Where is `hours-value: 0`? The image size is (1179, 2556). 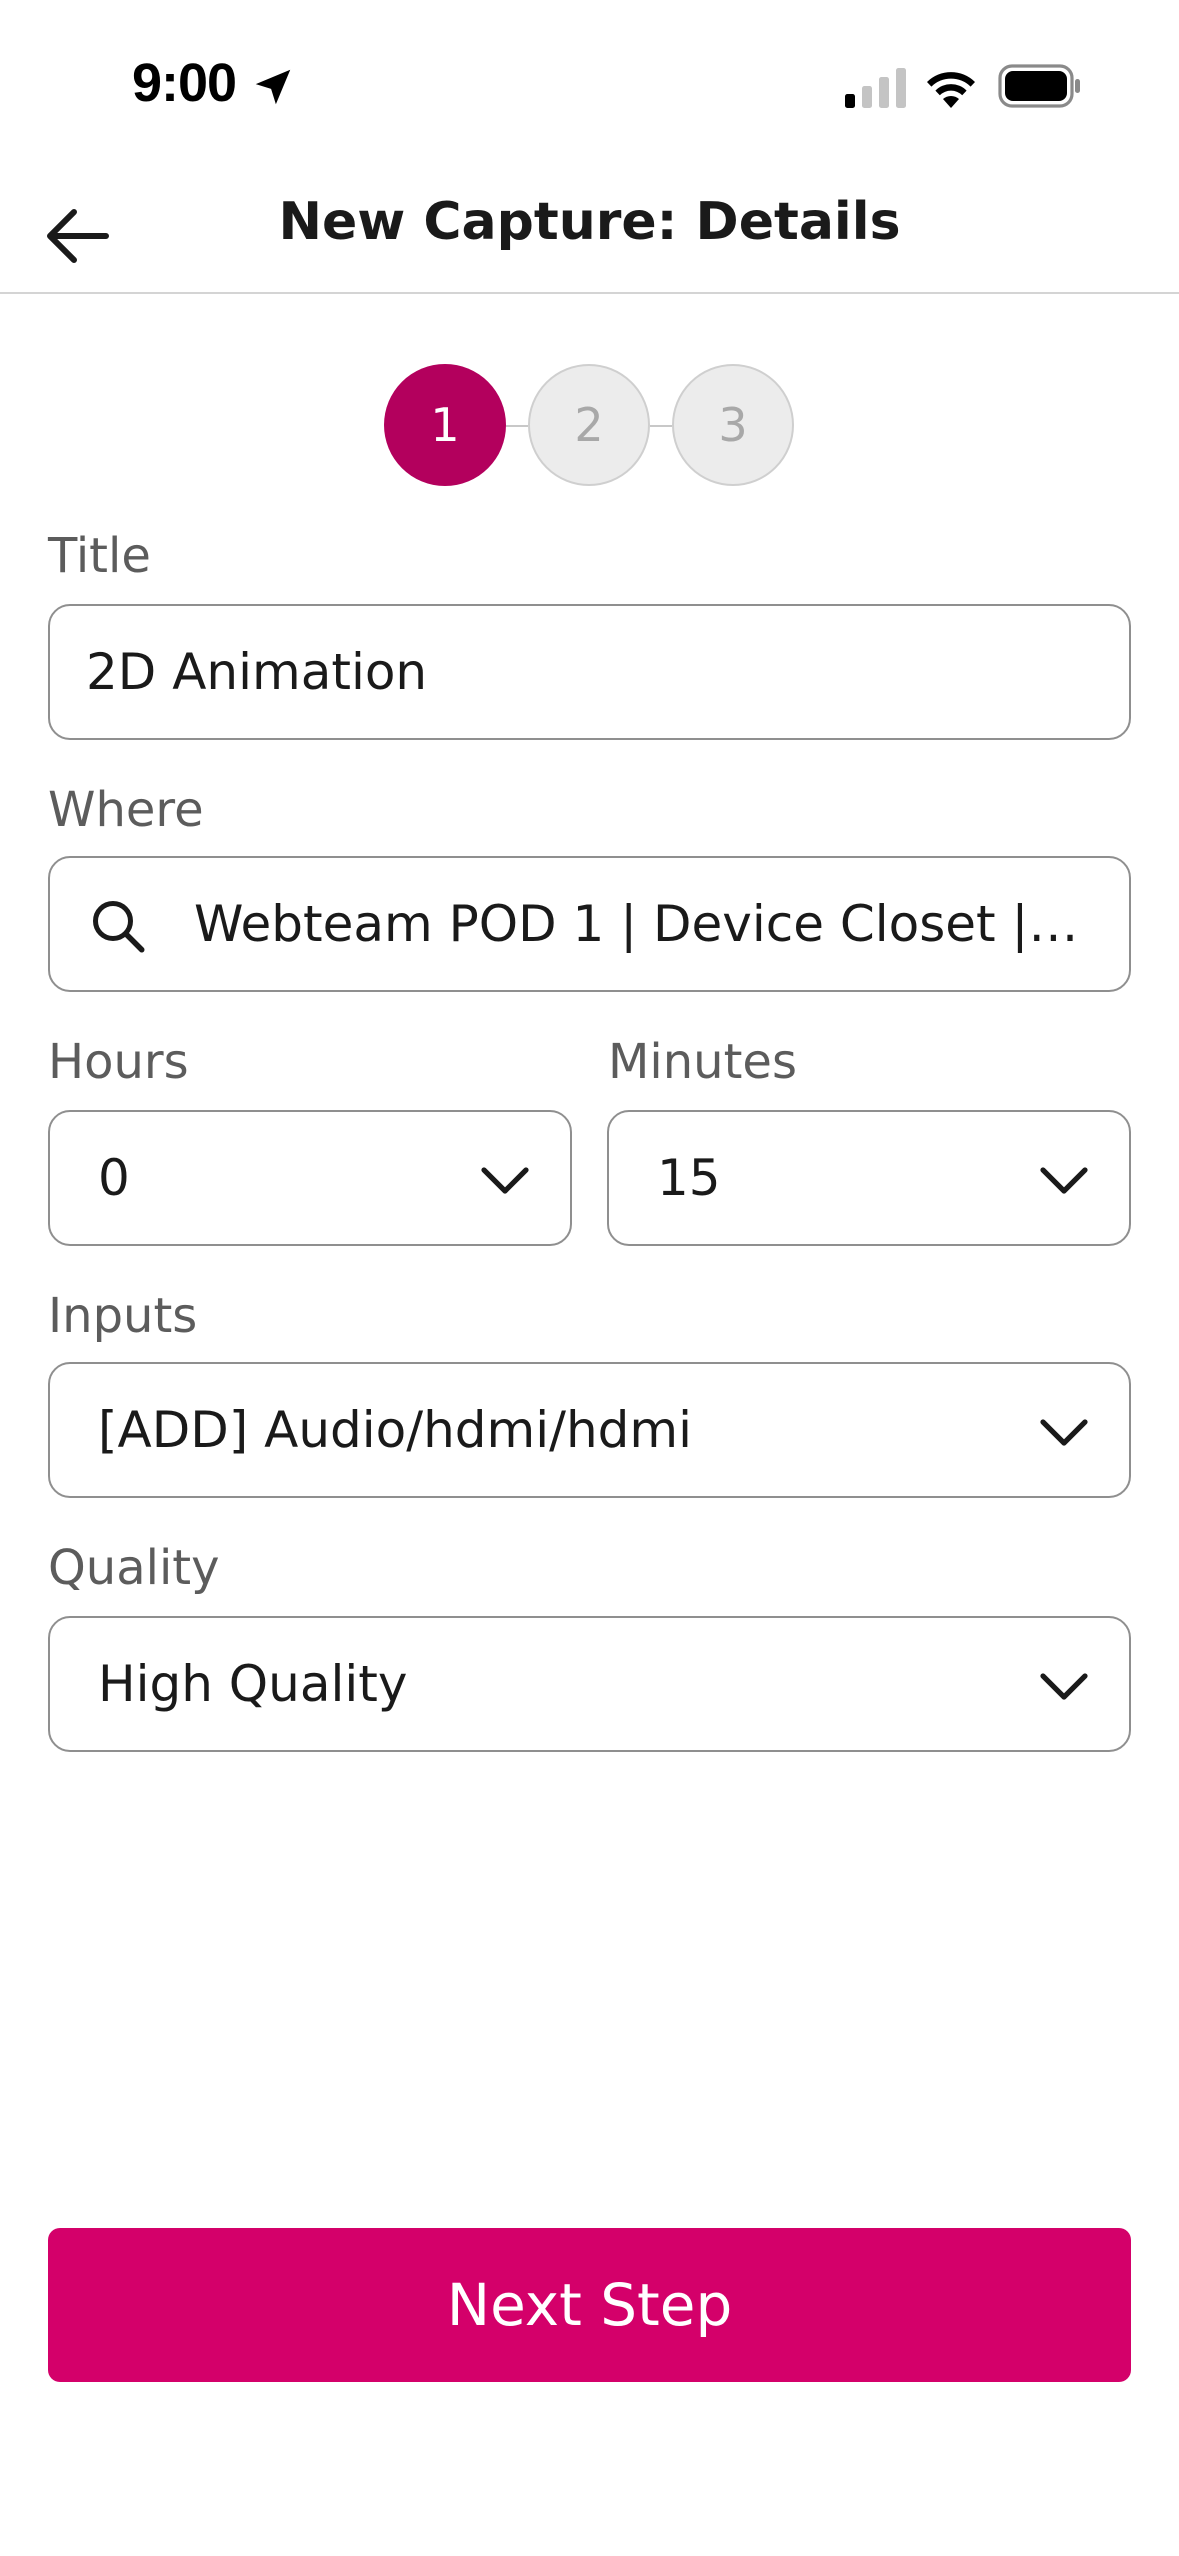
hours-value: 0 is located at coordinates (114, 1178).